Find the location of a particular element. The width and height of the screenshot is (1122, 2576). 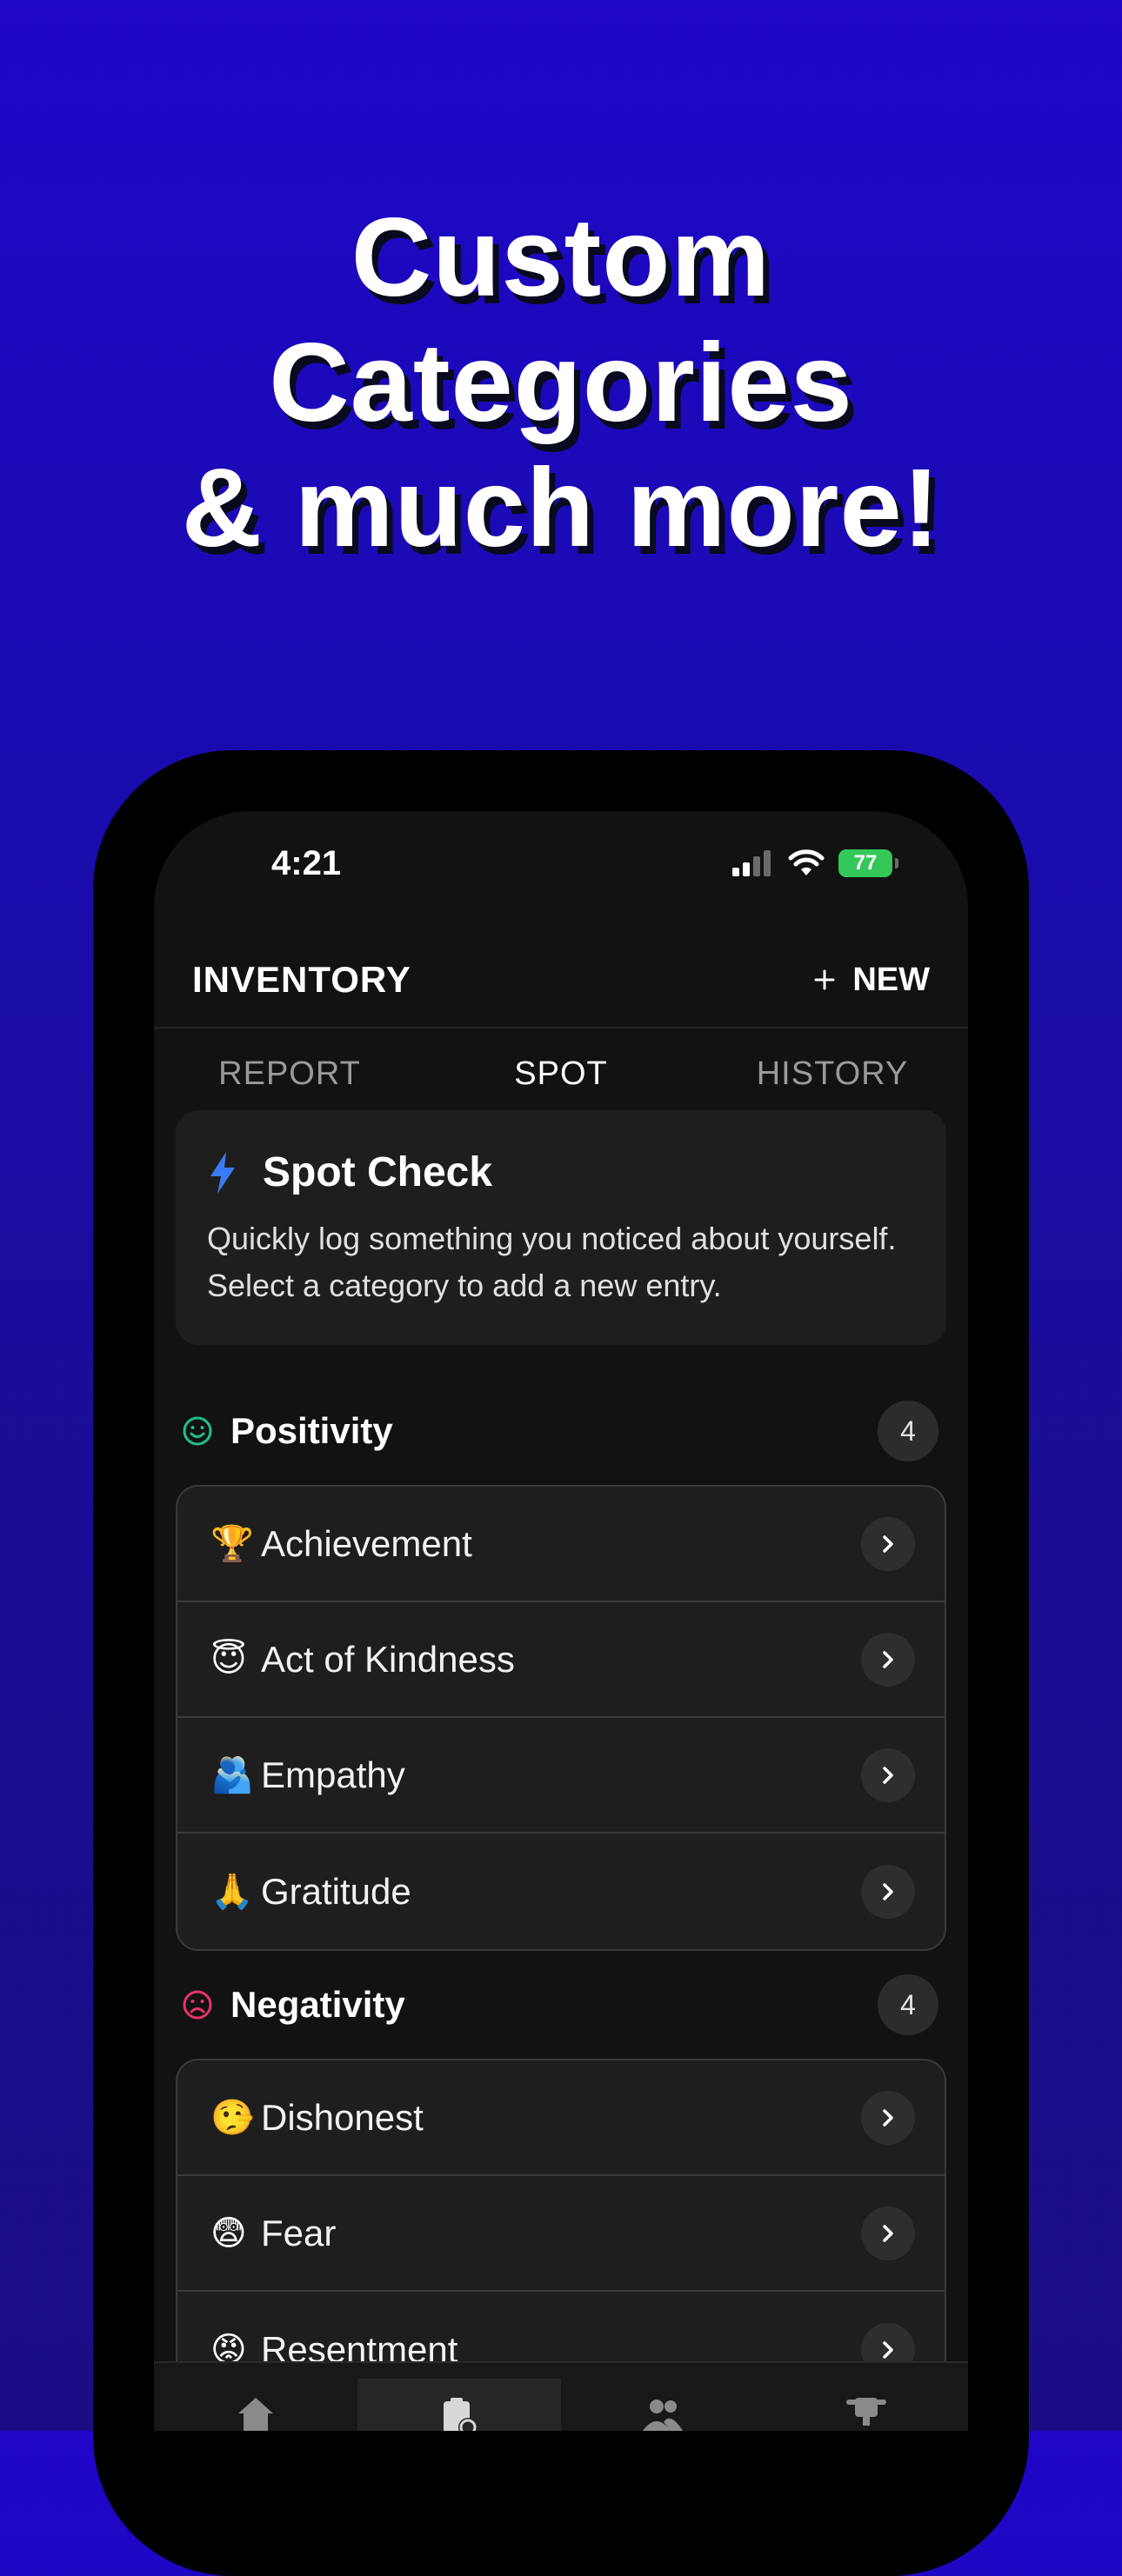

tab-bar: REPORT SPOT HISTORY is located at coordinates (561, 1073).